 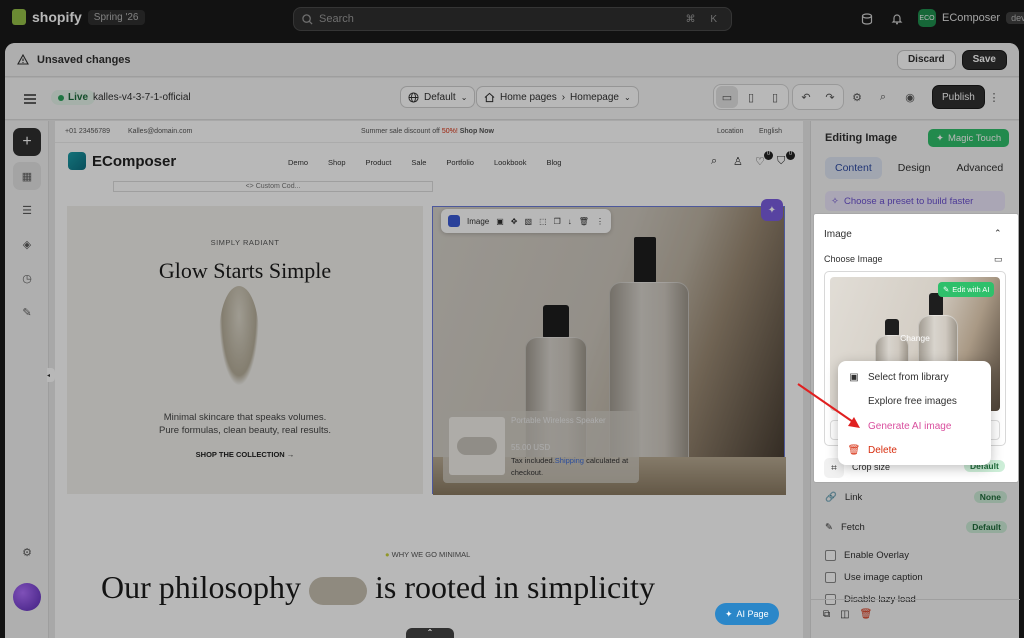 I want to click on shopify-bag-icon, so click(x=19, y=17).